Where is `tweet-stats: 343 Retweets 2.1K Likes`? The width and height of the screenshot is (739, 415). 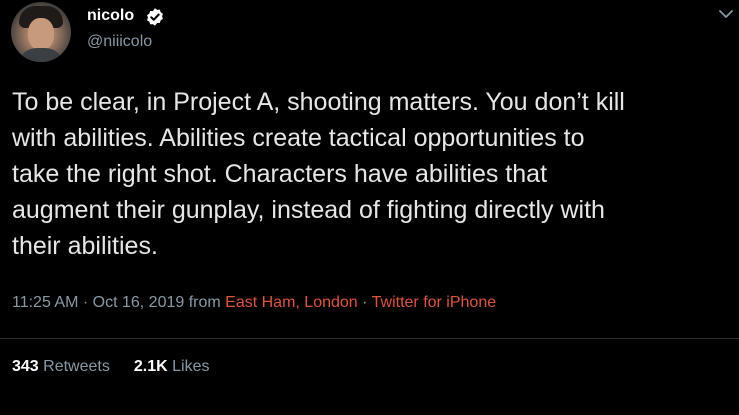 tweet-stats: 343 Retweets 2.1K Likes is located at coordinates (110, 367).